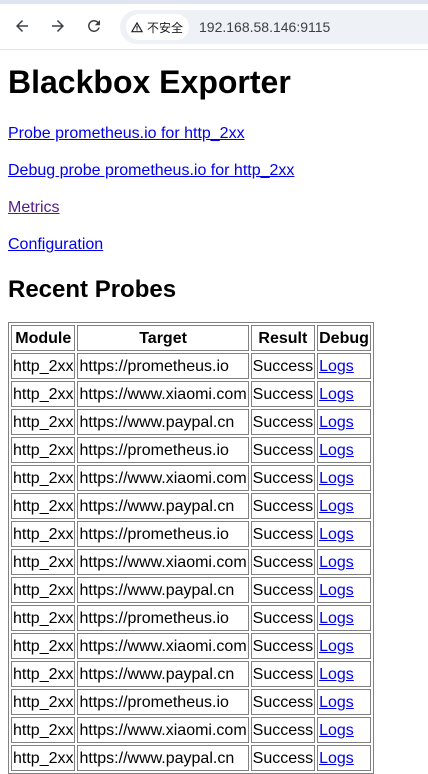  Describe the element at coordinates (92, 289) in the screenshot. I see `recent-probes-heading: Recent Probes` at that location.